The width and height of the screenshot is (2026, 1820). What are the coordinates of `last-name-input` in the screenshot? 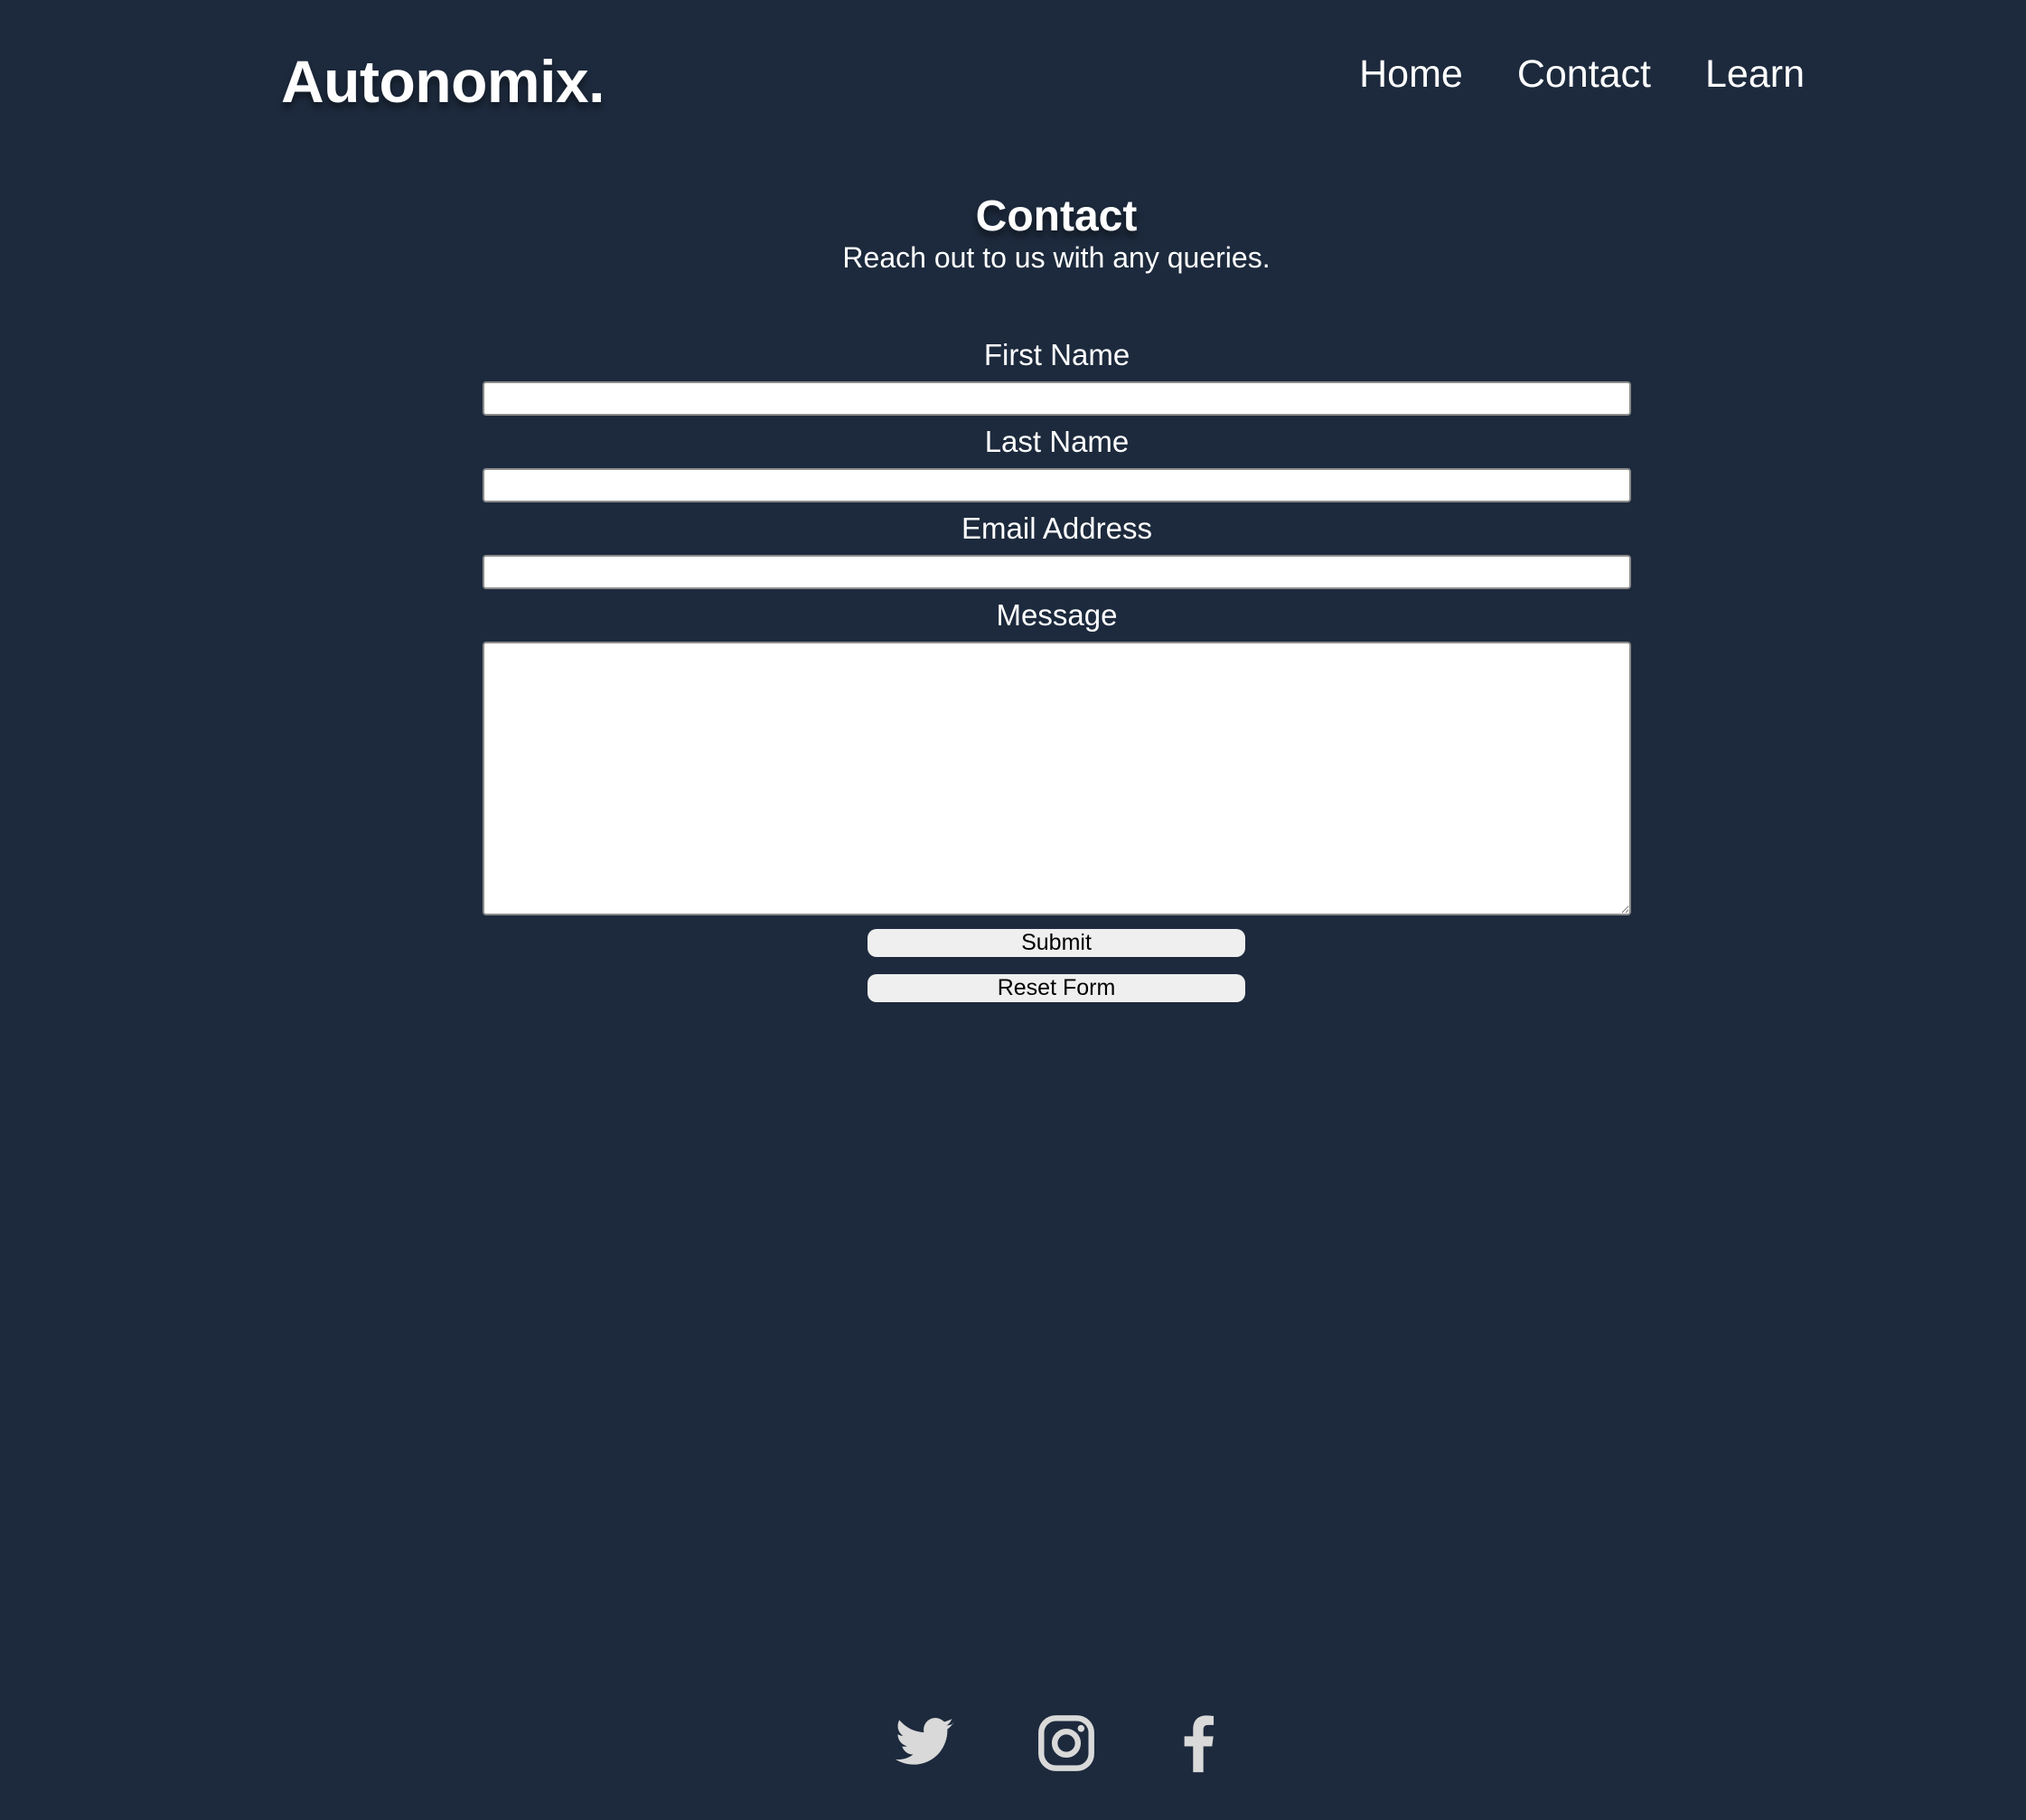 It's located at (1057, 485).